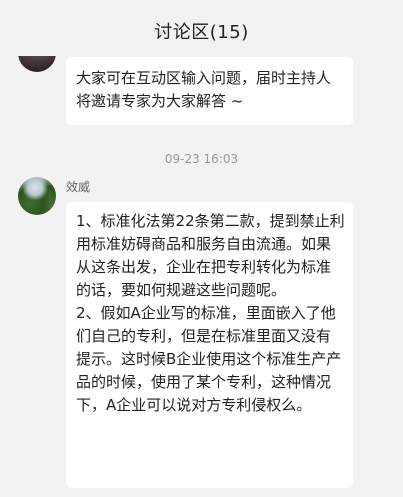 Image resolution: width=403 pixels, height=497 pixels. What do you see at coordinates (78, 187) in the screenshot?
I see `sender-name: 效威` at bounding box center [78, 187].